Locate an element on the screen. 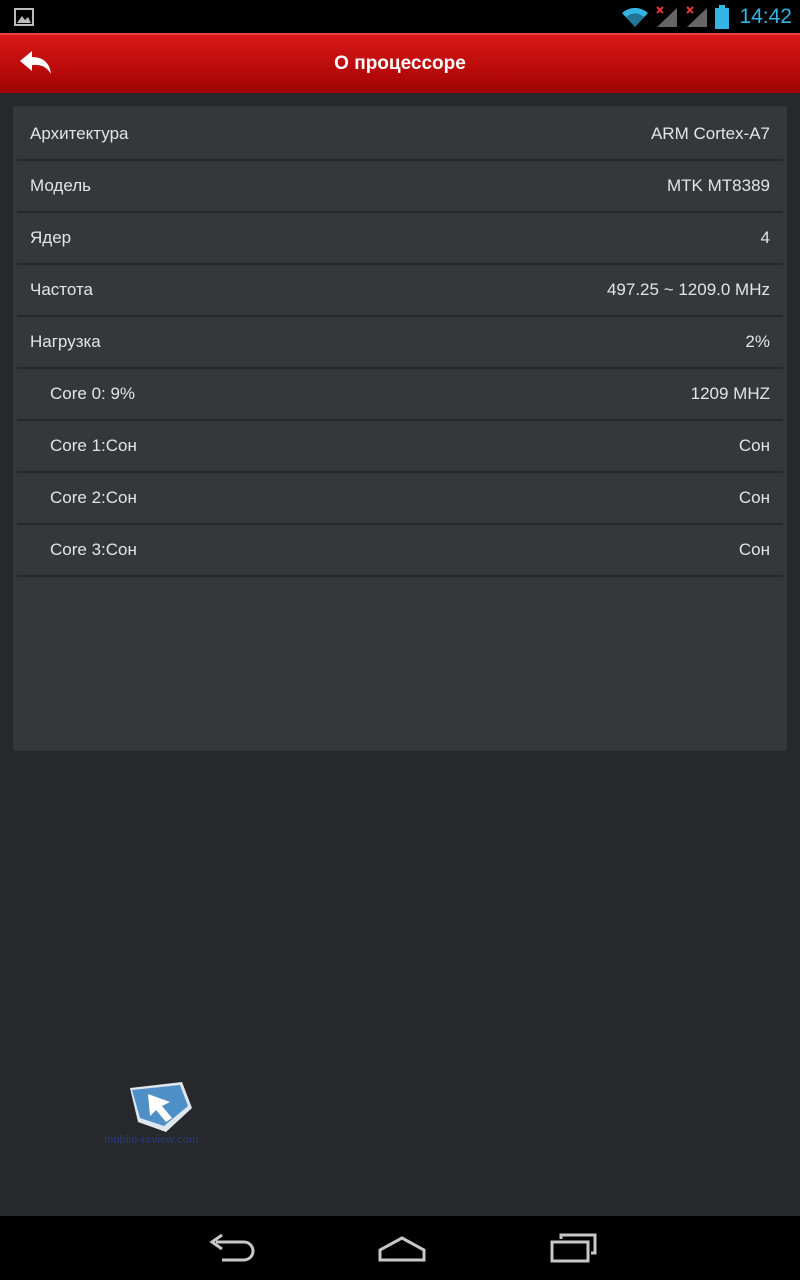  recent-apps-icon is located at coordinates (573, 1248).